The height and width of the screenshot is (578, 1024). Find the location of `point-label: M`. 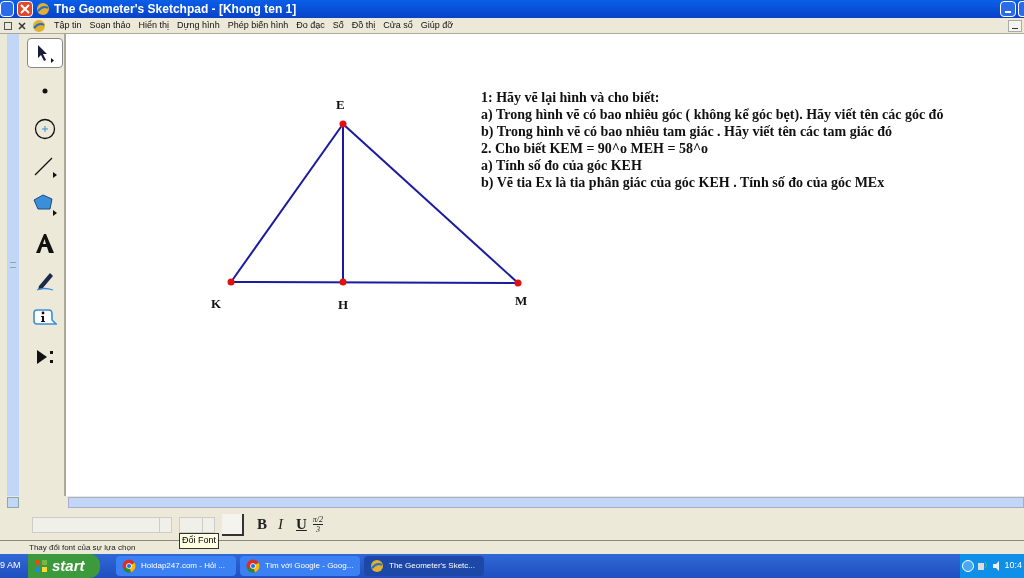

point-label: M is located at coordinates (521, 300).